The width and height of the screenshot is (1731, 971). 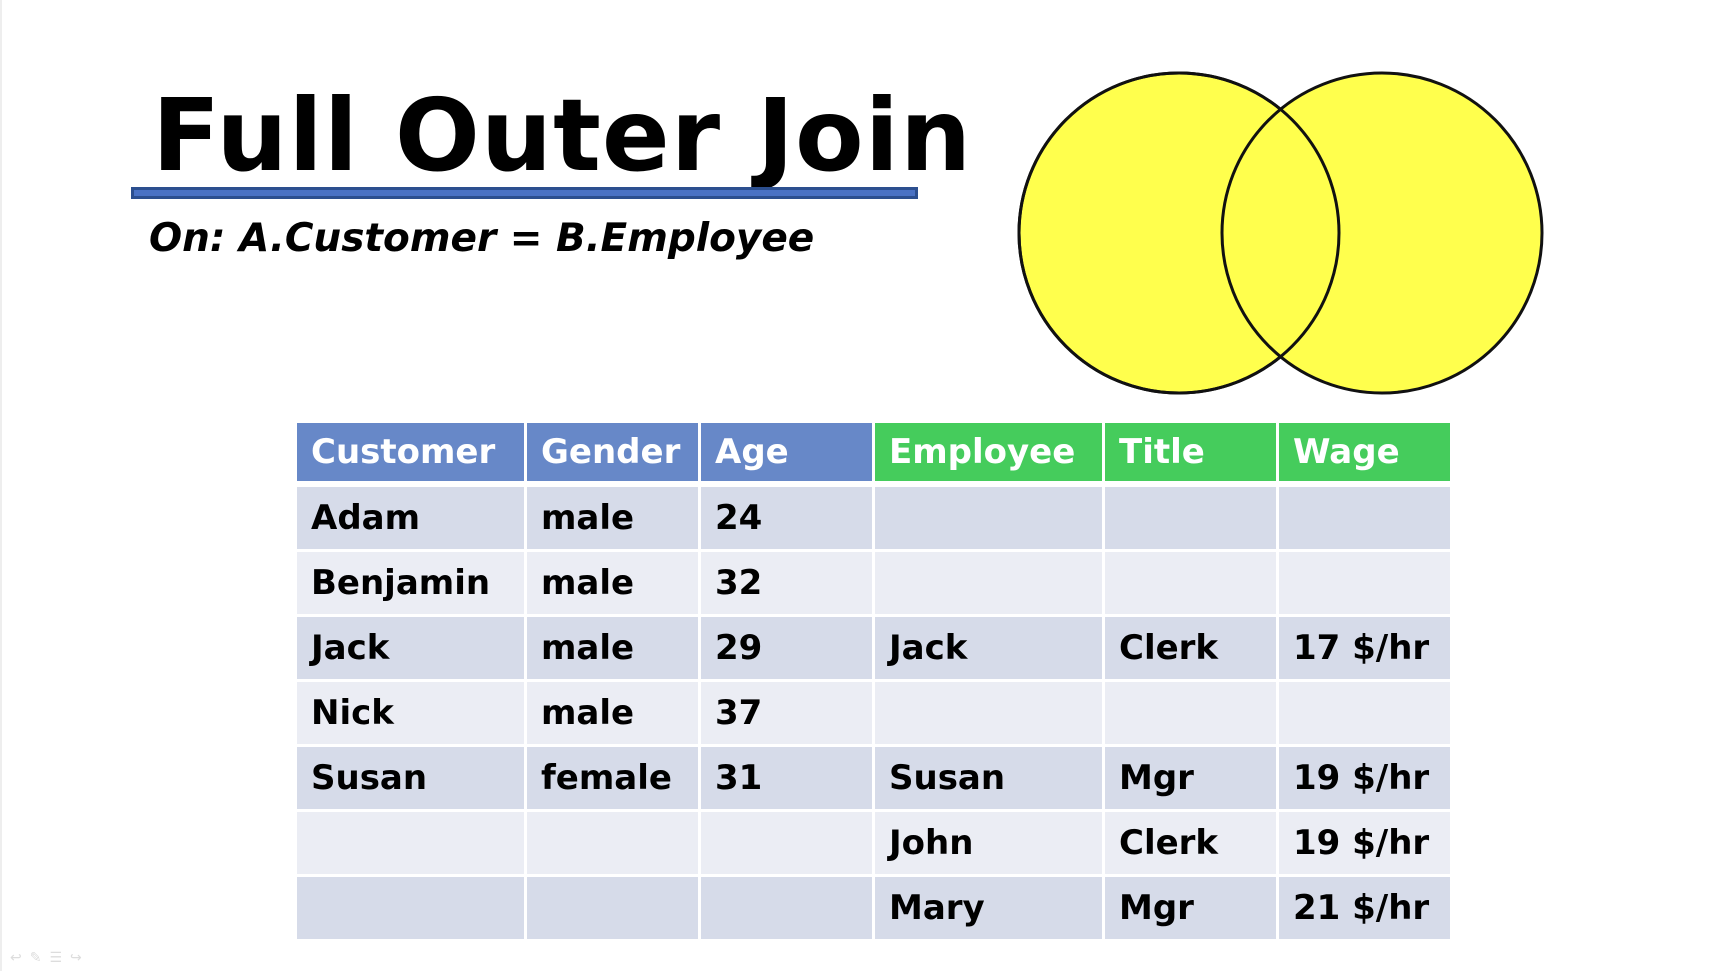 I want to click on table-row: Benjamin male 32, so click(x=873, y=583).